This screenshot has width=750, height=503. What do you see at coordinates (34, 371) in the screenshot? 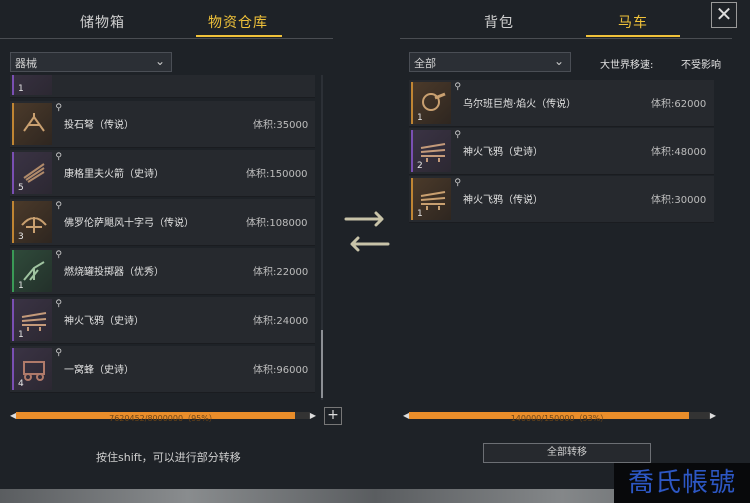
I see `beehive-rocket-cart-icon` at bounding box center [34, 371].